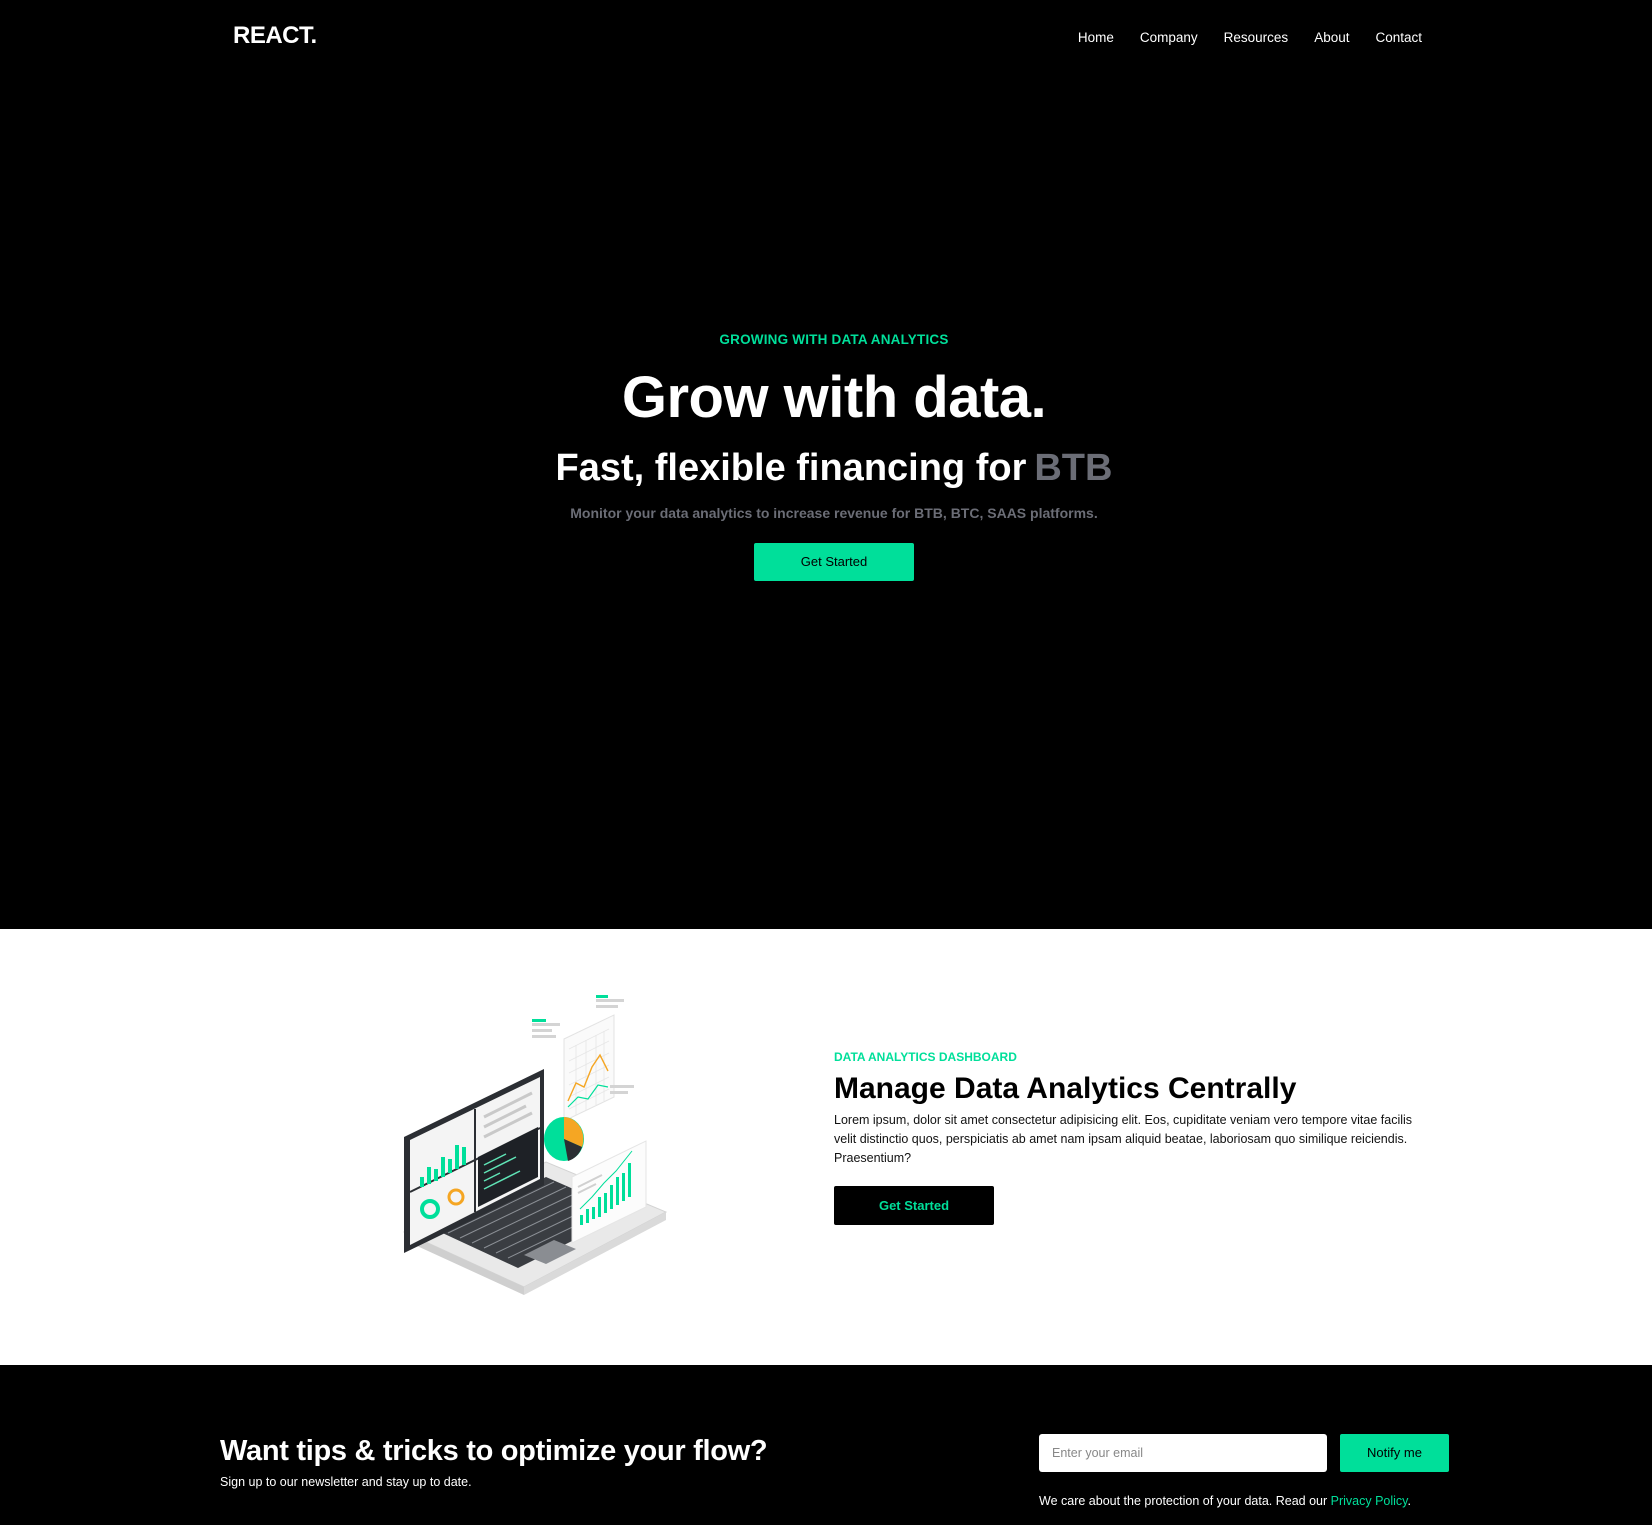  What do you see at coordinates (1369, 1501) in the screenshot?
I see `privacy-policy-link: Privacy Policy` at bounding box center [1369, 1501].